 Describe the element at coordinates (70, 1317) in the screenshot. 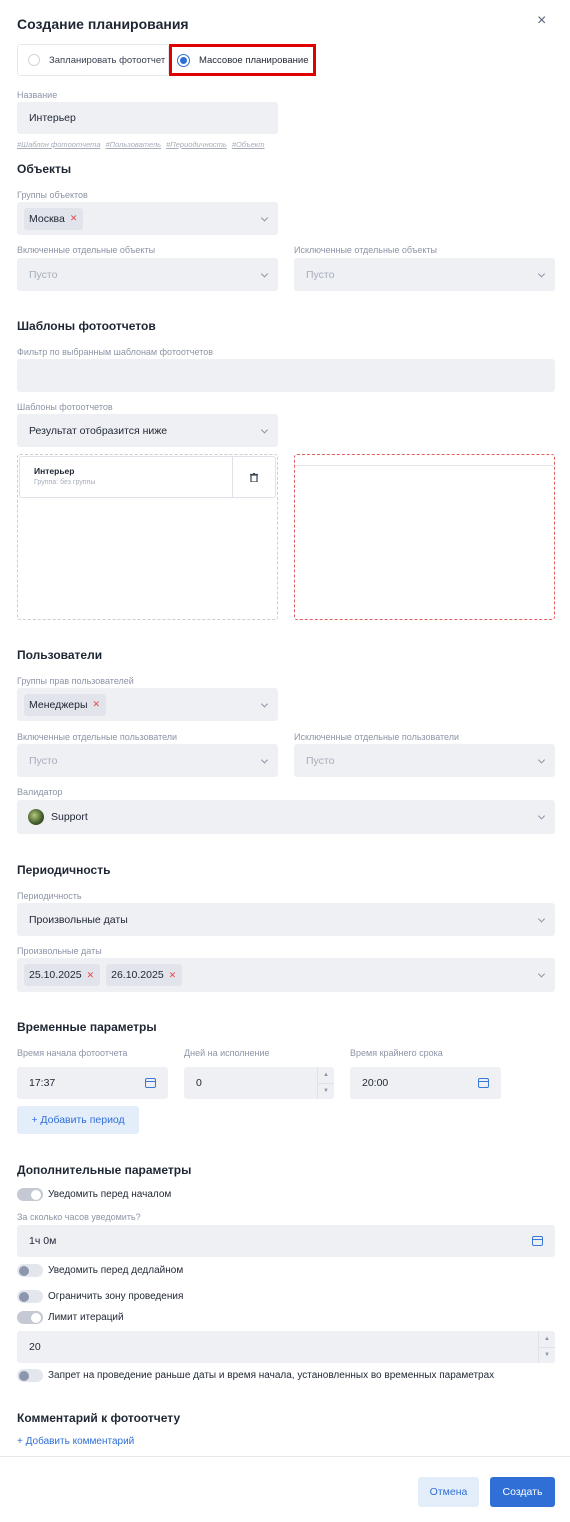

I see `iteration-limit-row: Лимит итераций` at that location.